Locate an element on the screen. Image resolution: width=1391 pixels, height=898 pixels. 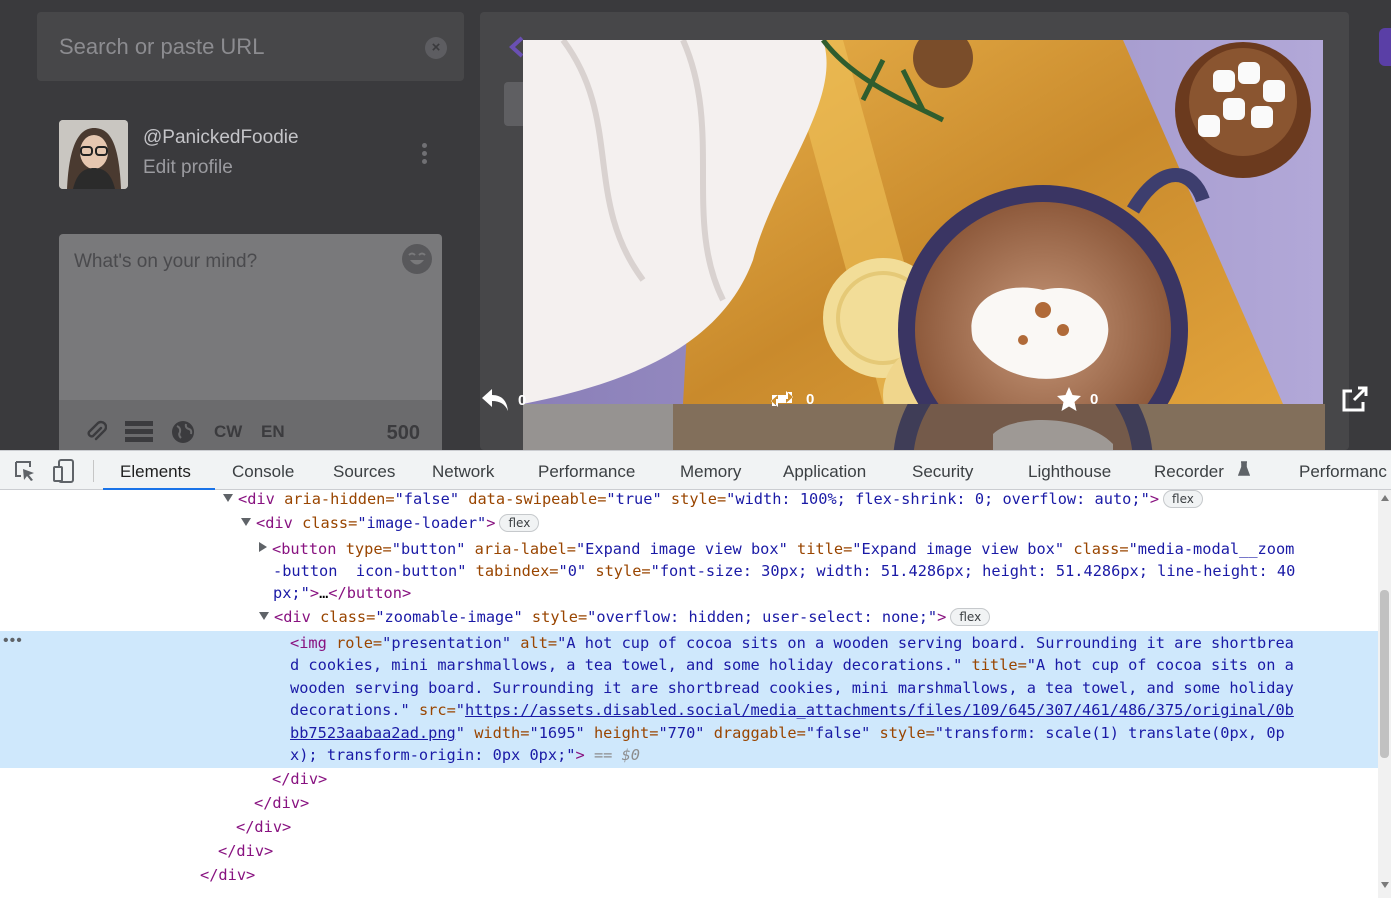
tab-memory: Memory is located at coordinates (710, 472).